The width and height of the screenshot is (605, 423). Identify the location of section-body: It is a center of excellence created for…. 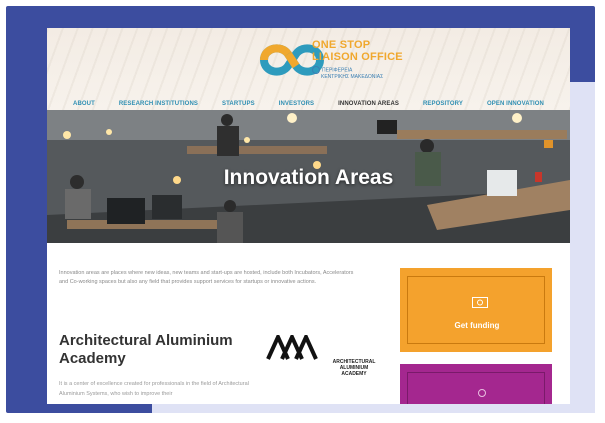
(154, 389).